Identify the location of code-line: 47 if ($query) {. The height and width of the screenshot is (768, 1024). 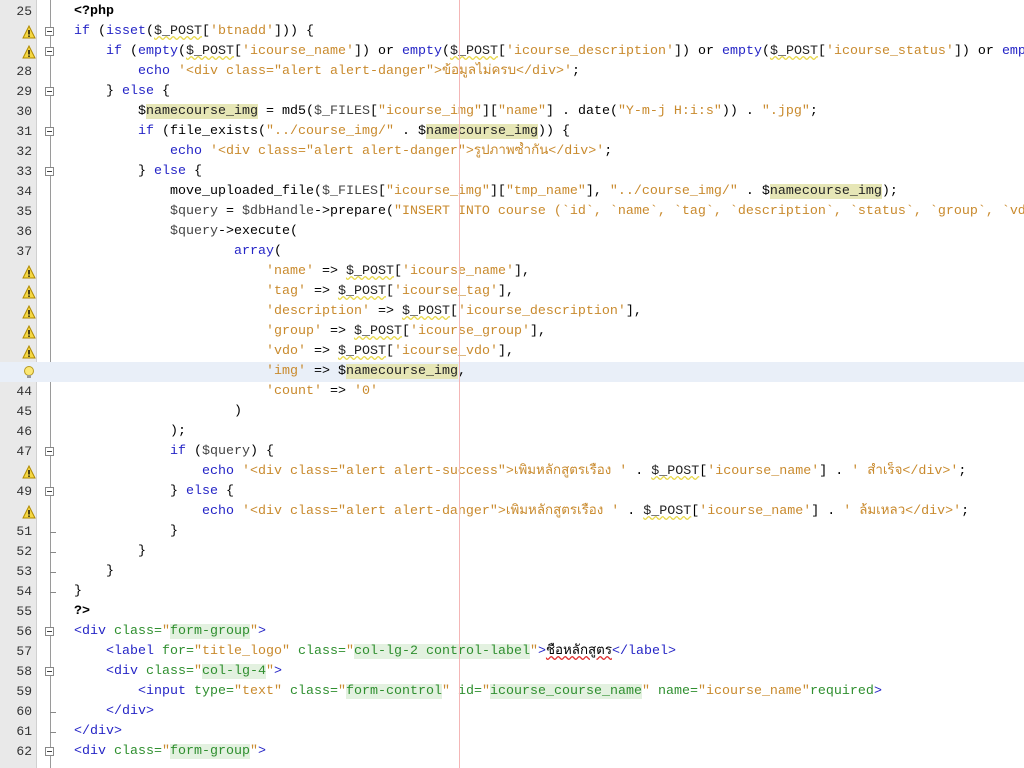
(512, 452).